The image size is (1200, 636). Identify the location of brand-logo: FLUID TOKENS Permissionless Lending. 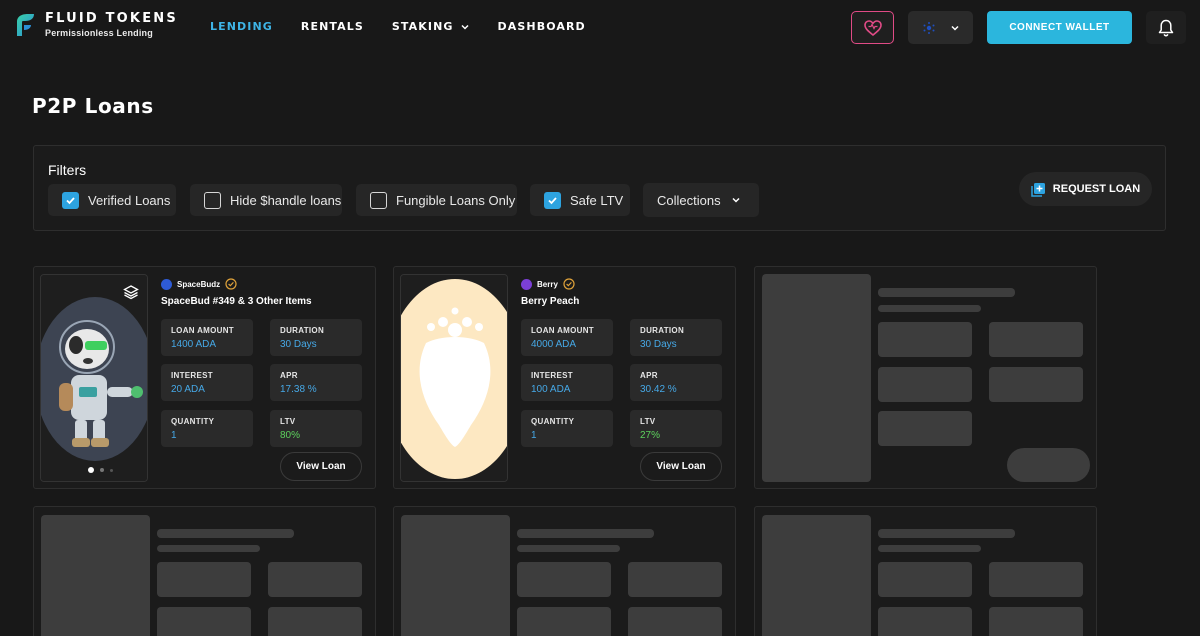
(96, 25).